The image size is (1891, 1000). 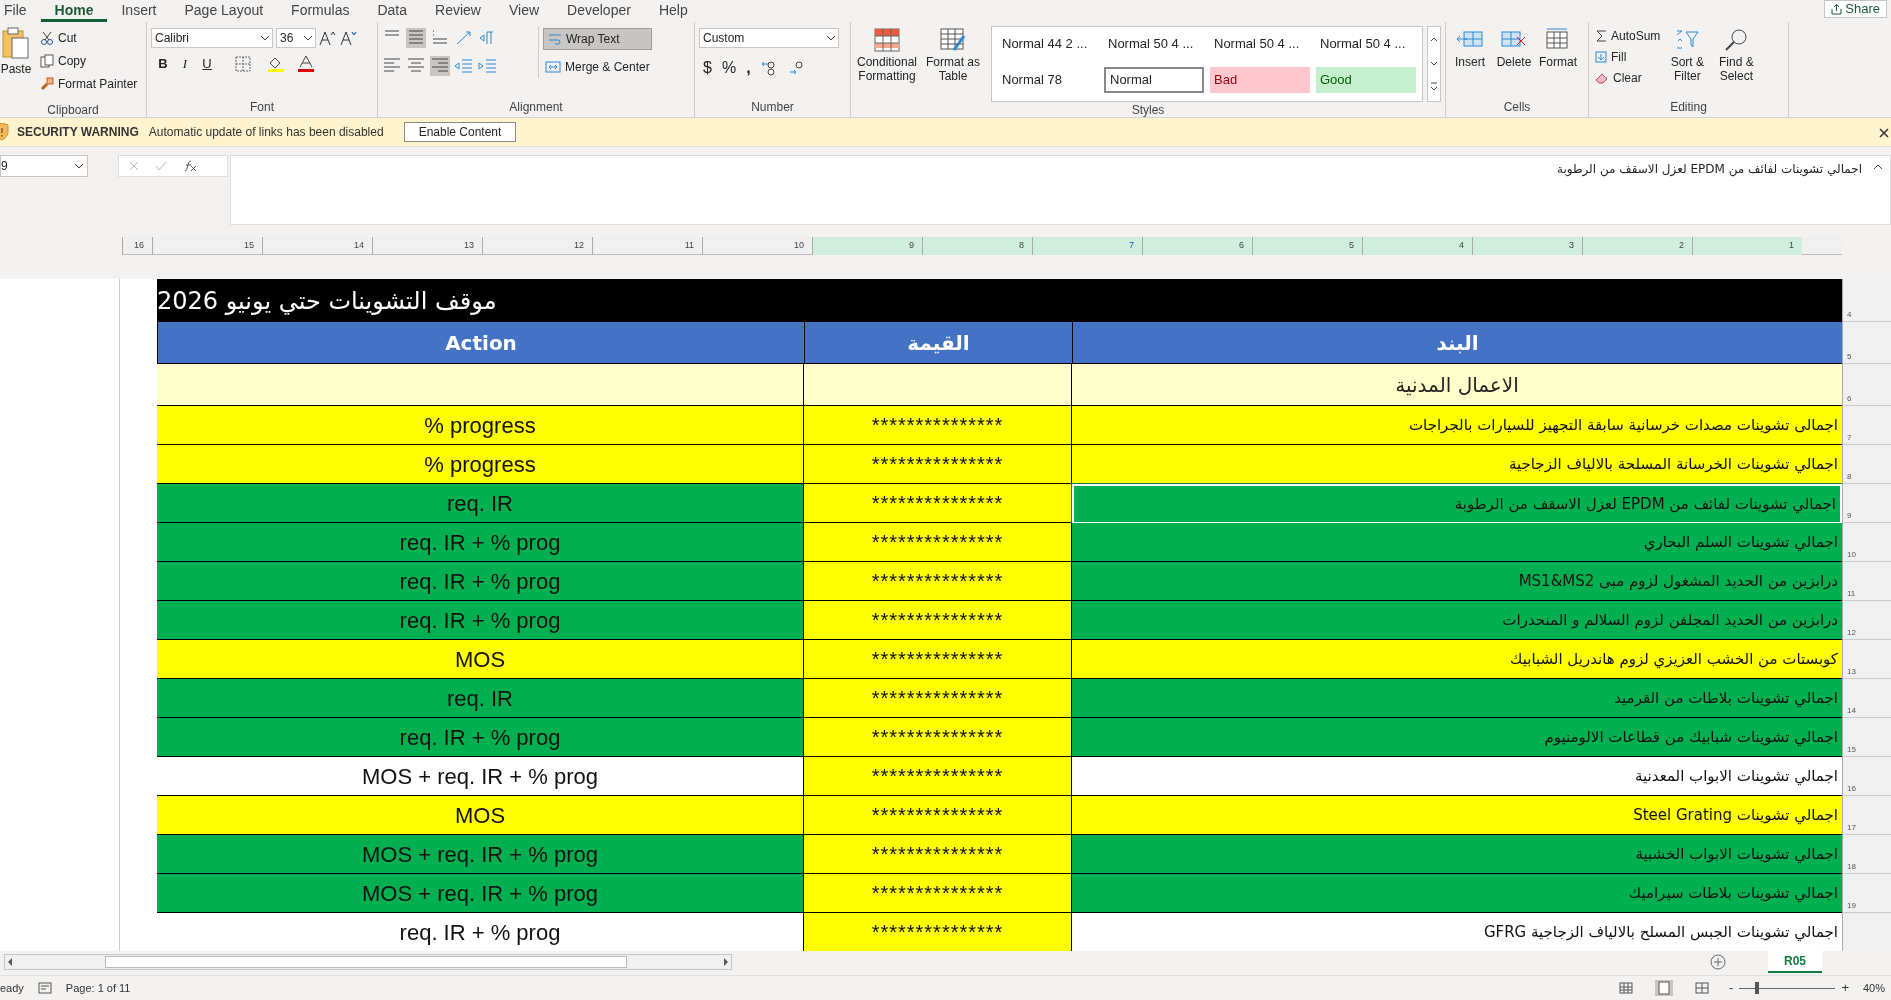 I want to click on cell-style: Normal, so click(x=1154, y=80).